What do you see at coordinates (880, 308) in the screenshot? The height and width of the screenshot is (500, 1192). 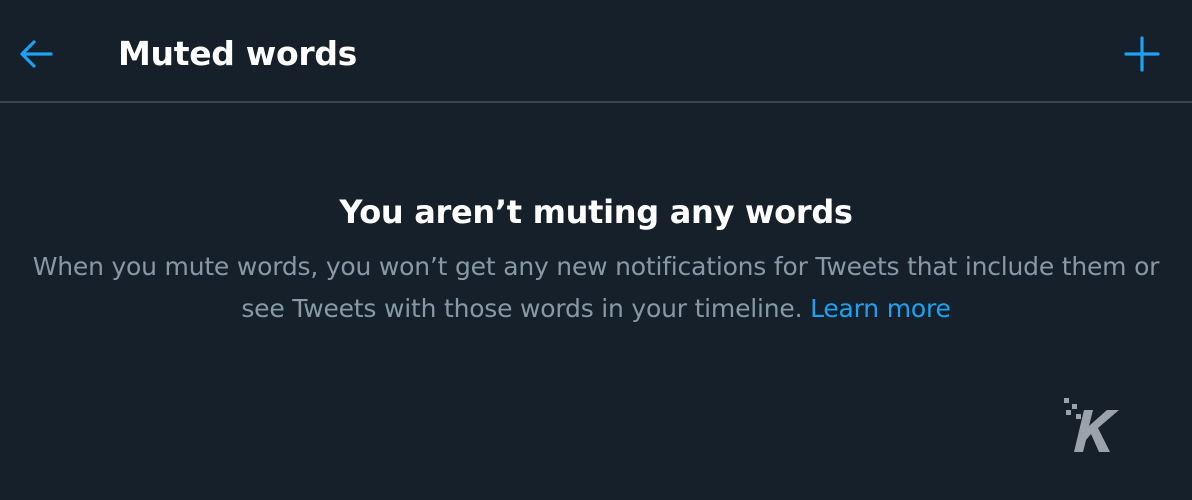 I see `learn-more-link: Learn more` at bounding box center [880, 308].